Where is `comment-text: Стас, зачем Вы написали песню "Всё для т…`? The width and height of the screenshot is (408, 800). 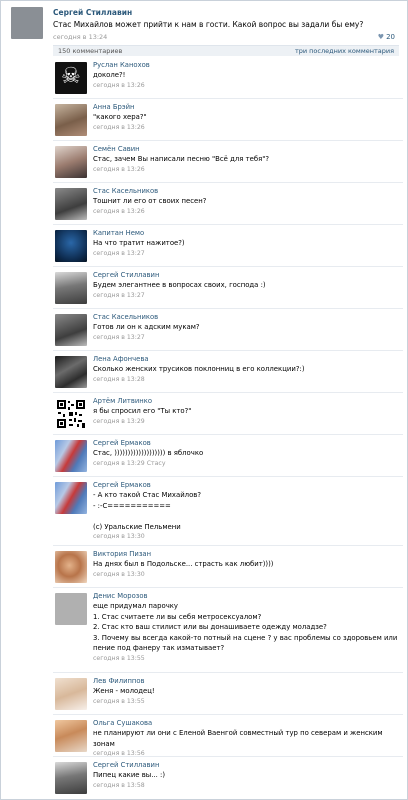
comment-text: Стас, зачем Вы написали песню "Всё для т… is located at coordinates (181, 159).